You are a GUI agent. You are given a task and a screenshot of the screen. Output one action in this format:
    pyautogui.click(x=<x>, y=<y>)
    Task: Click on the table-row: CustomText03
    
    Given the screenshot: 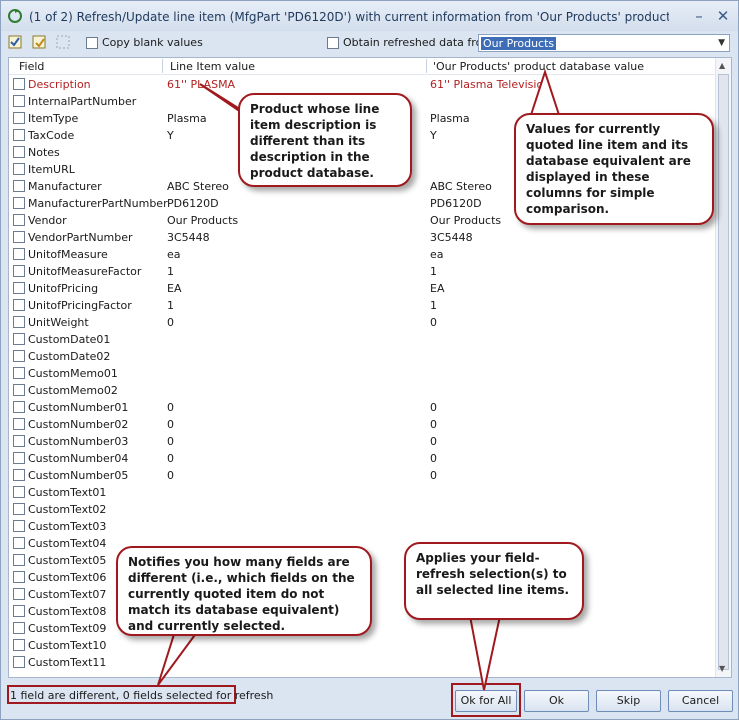 What is the action you would take?
    pyautogui.click(x=362, y=526)
    